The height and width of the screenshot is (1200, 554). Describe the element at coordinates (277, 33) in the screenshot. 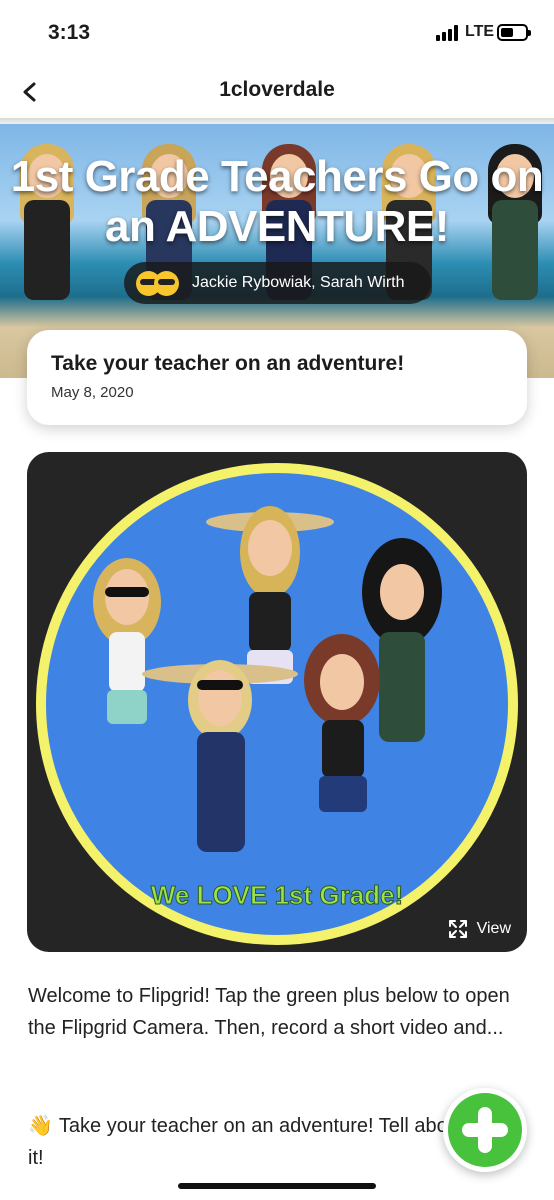

I see `status-bar: 3:13 LTE` at that location.